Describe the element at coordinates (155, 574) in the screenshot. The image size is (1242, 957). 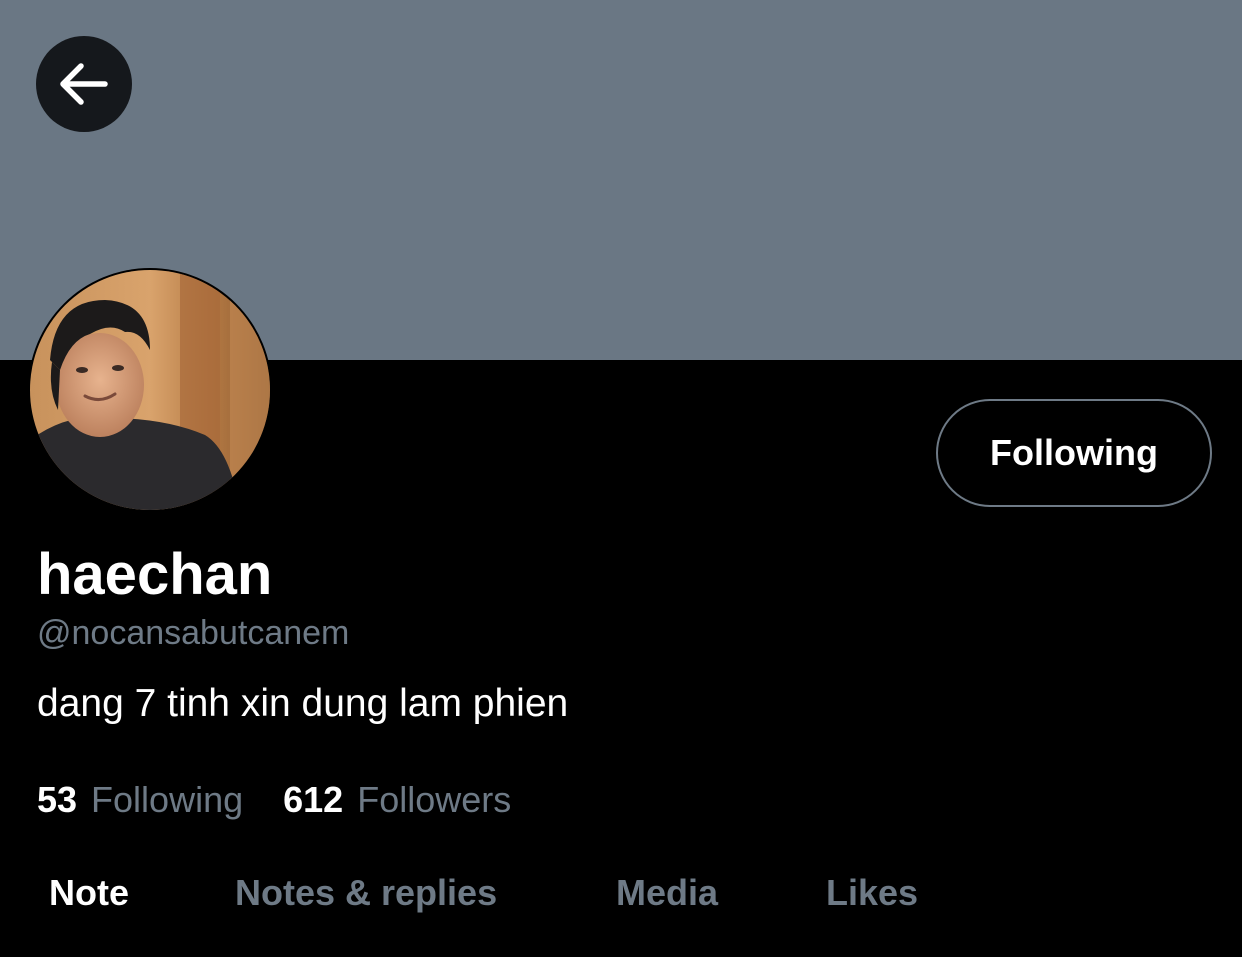
I see `display-name: haechan` at that location.